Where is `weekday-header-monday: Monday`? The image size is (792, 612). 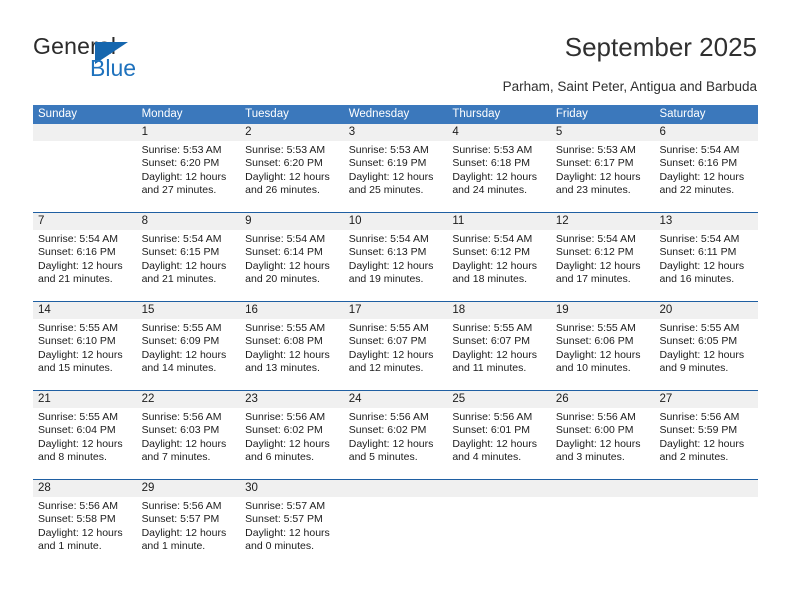 weekday-header-monday: Monday is located at coordinates (162, 114).